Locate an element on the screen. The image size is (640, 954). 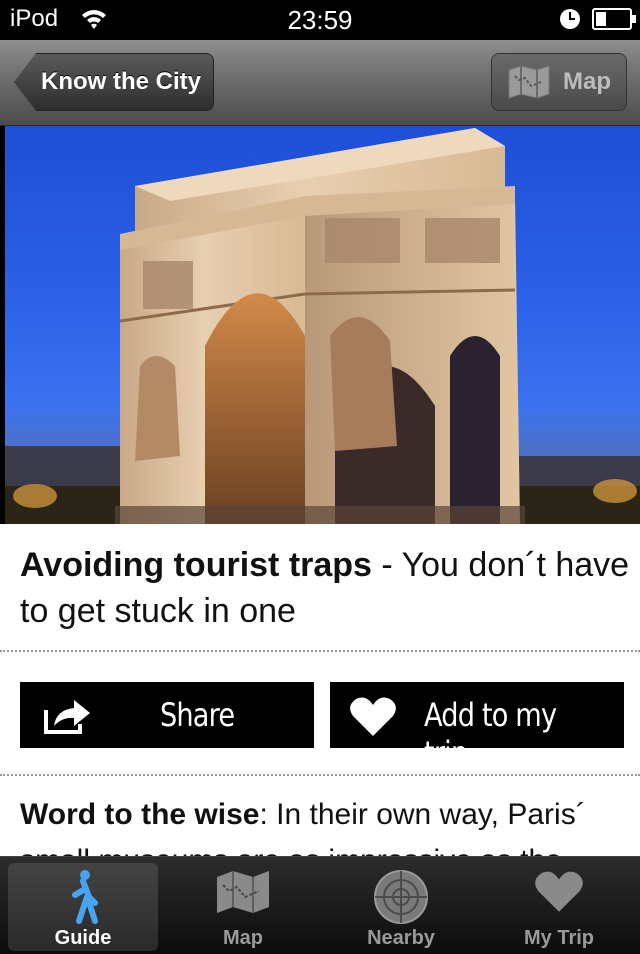
tab-guide-label: Guide is located at coordinates (83, 938).